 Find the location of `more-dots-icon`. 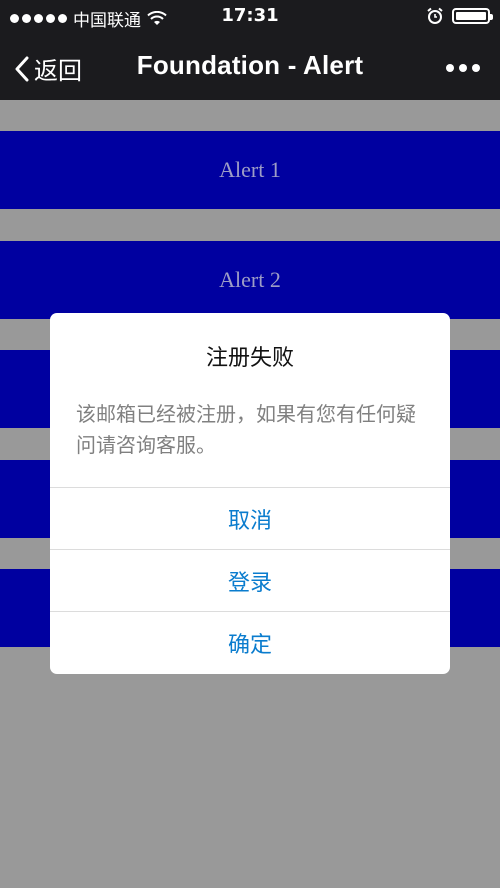

more-dots-icon is located at coordinates (463, 68).